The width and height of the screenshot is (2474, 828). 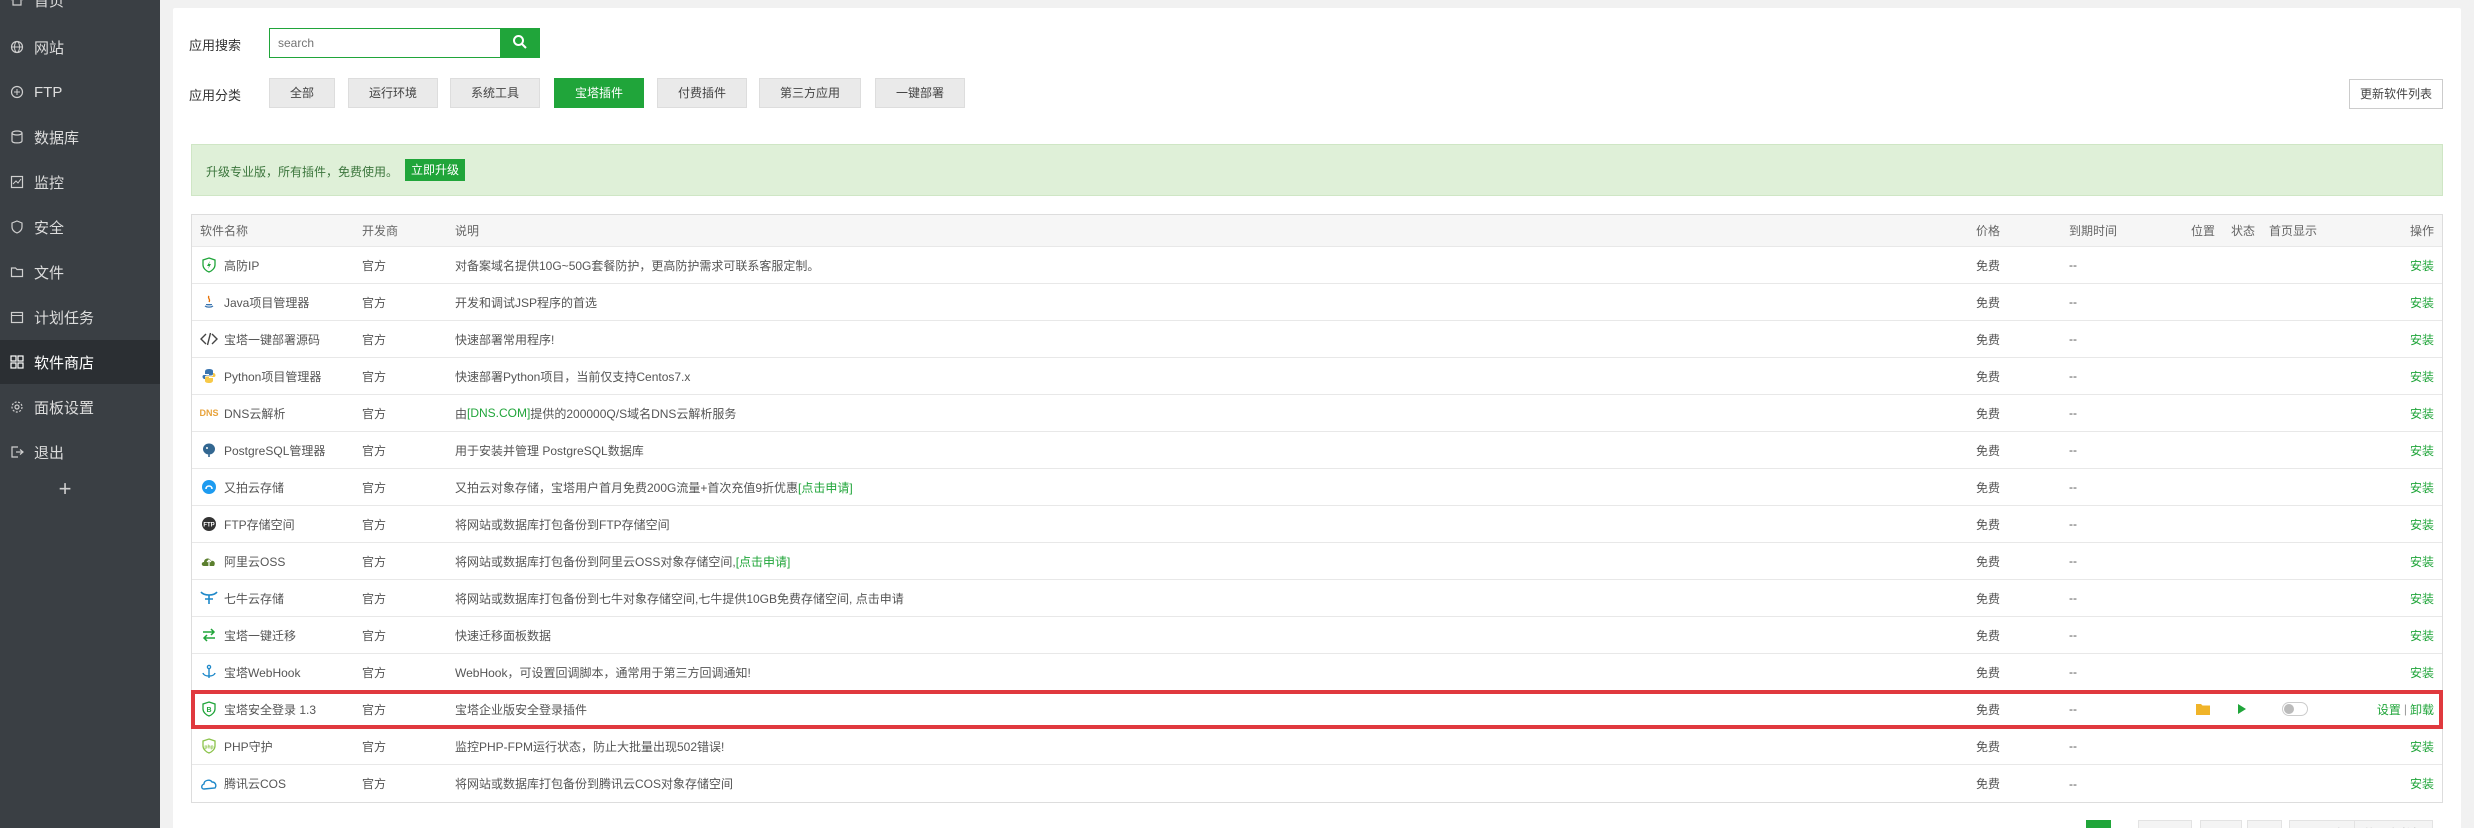 I want to click on search-input, so click(x=385, y=43).